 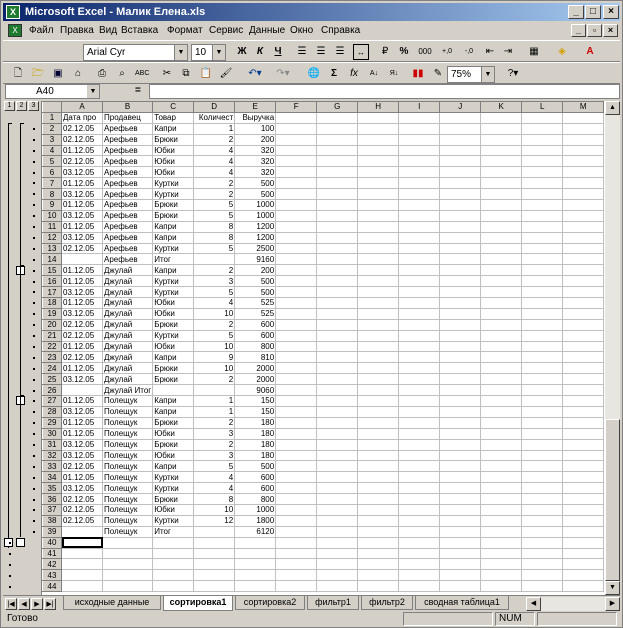 I want to click on align-left-icon: ☰, so click(x=302, y=52).